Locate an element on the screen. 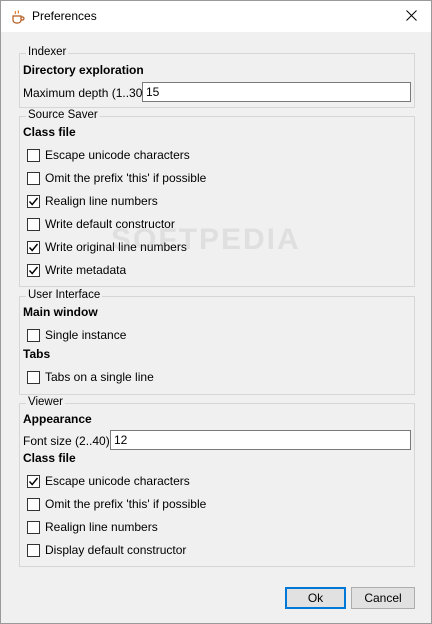 The width and height of the screenshot is (432, 624). source-realign-line-numbers-option: Realign line numbers is located at coordinates (92, 201).